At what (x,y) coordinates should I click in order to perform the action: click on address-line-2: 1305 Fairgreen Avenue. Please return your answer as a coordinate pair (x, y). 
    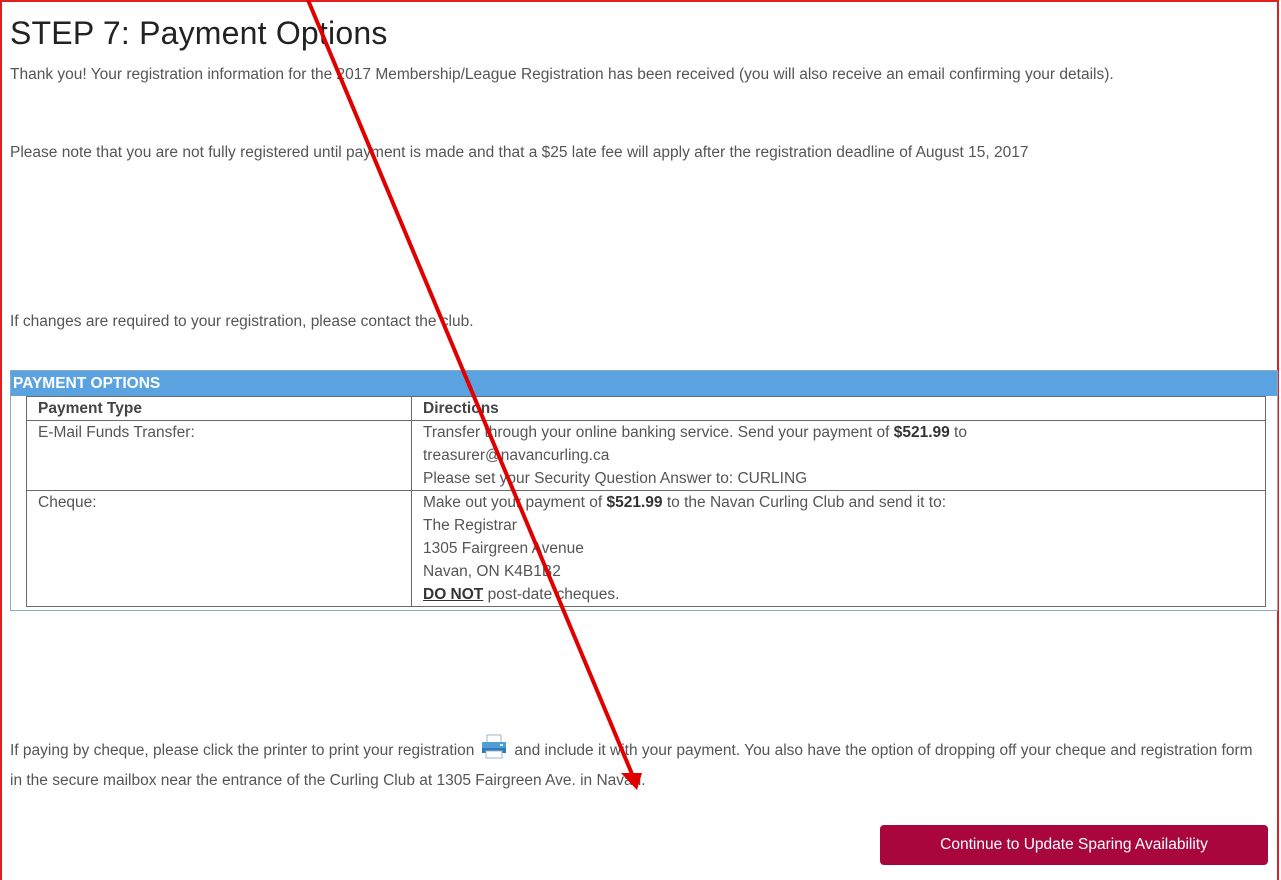
    Looking at the image, I should click on (503, 548).